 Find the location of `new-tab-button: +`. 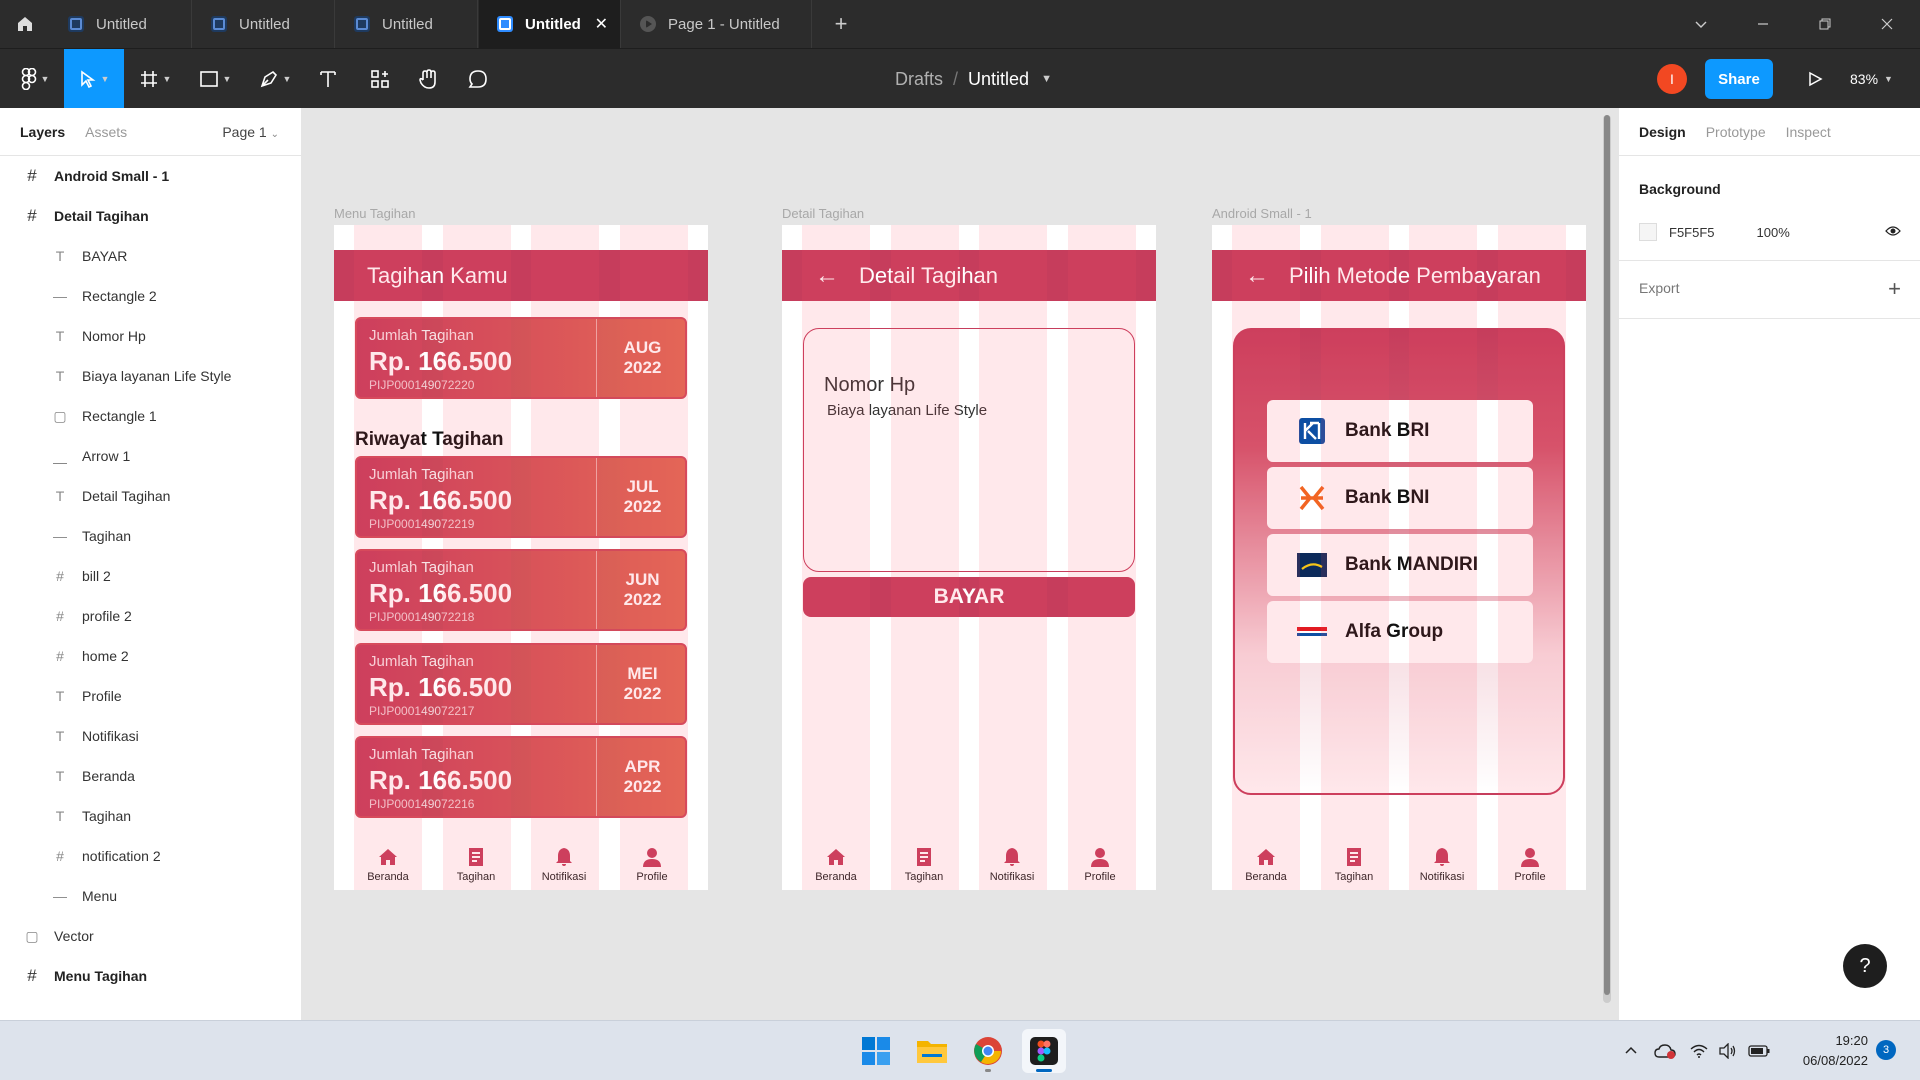

new-tab-button: + is located at coordinates (841, 24).